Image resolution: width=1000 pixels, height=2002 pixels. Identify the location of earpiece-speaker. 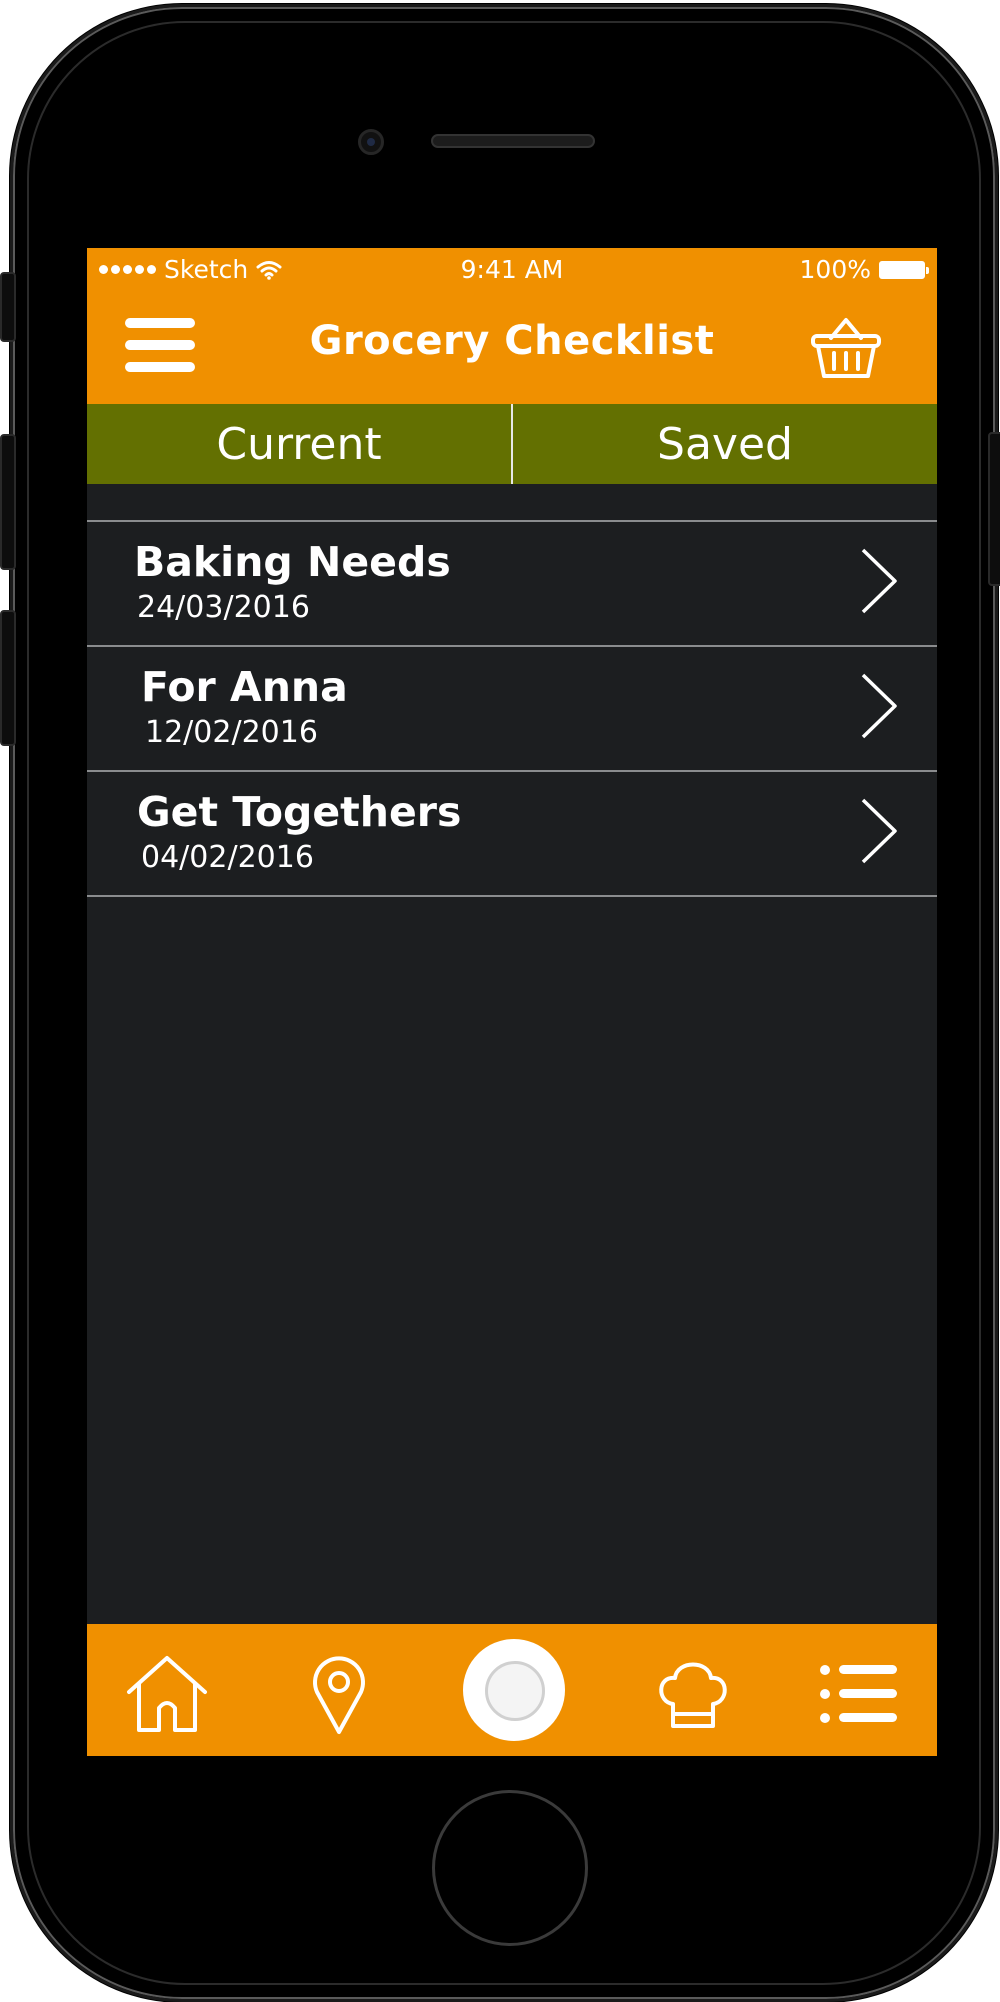
(513, 141).